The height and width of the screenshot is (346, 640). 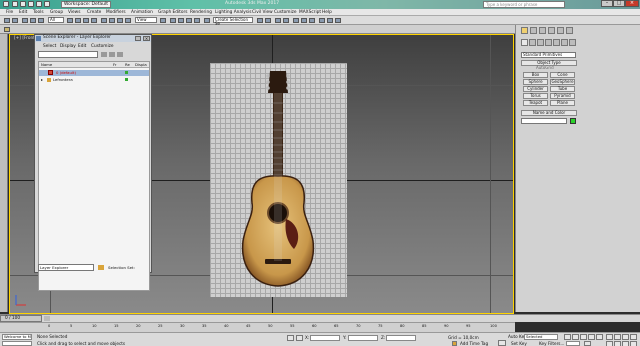 I want to click on orbit-icon, so click(x=625, y=343).